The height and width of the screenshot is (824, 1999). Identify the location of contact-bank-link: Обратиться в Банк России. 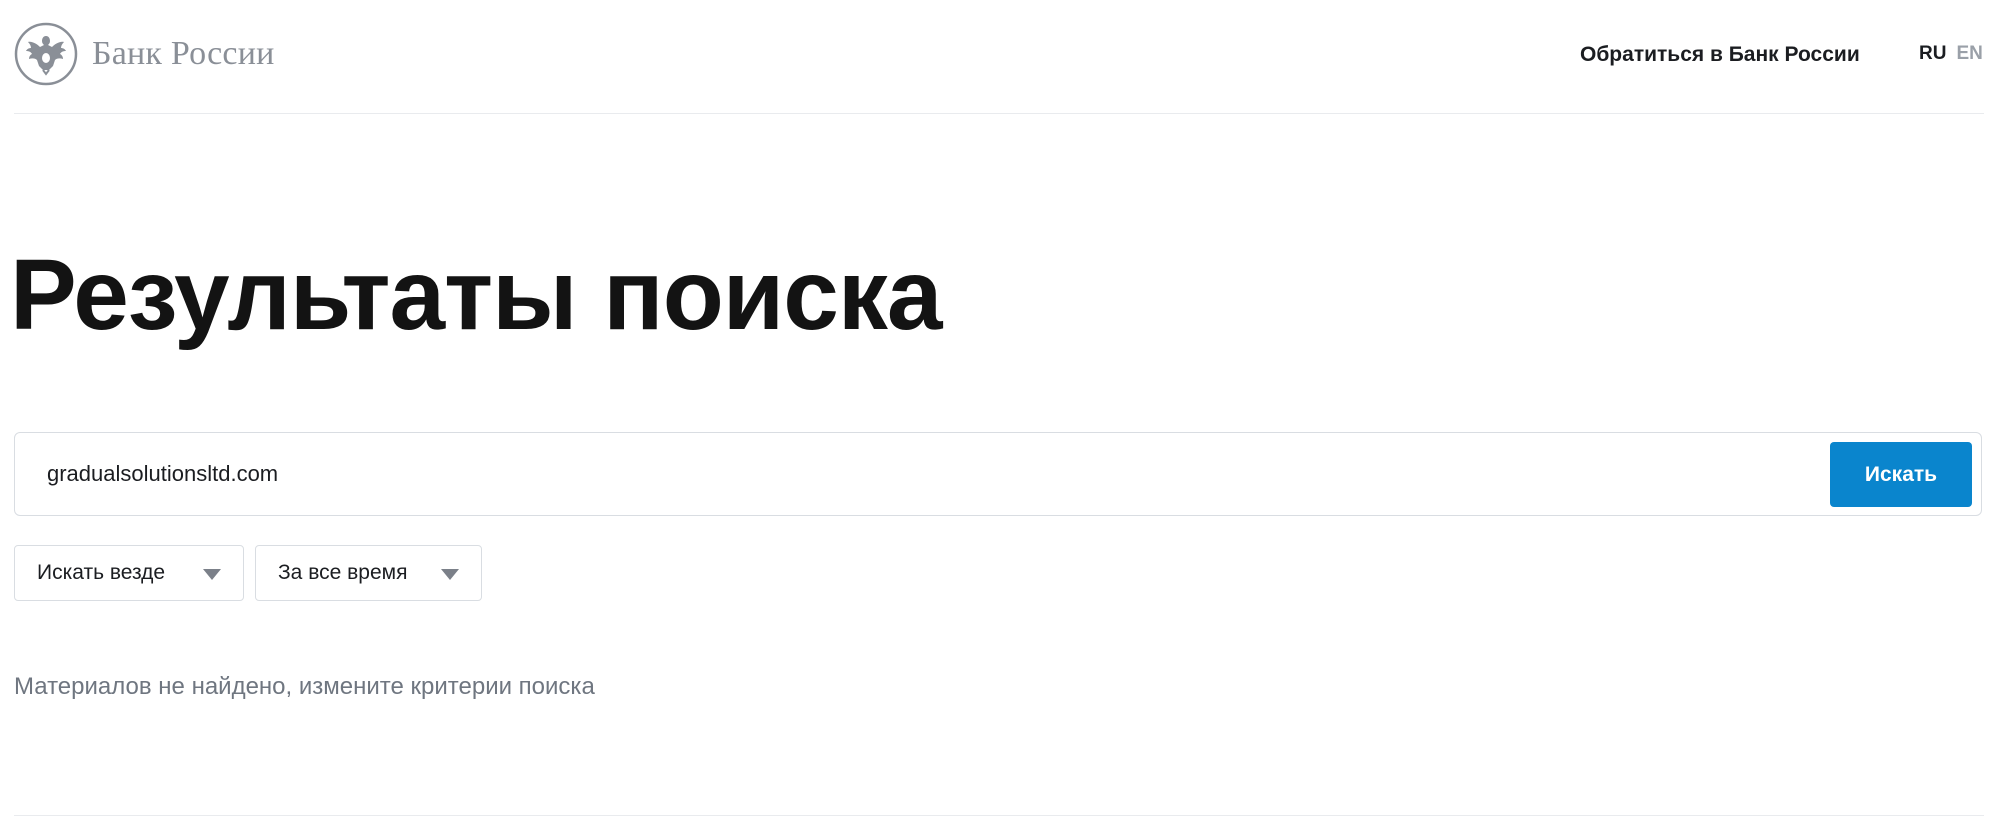
(1720, 55).